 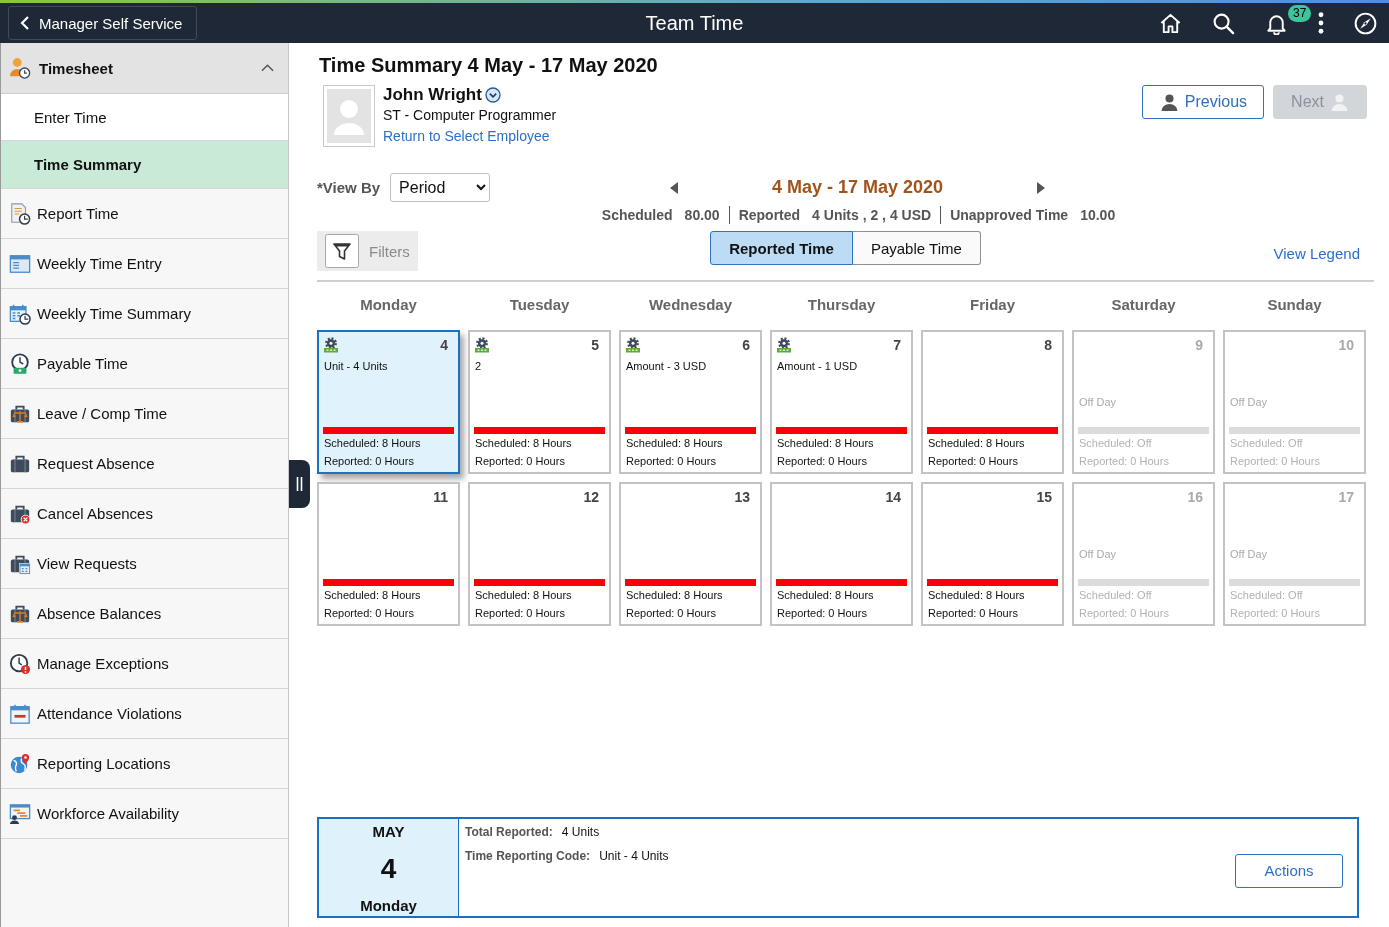 I want to click on caret-right-icon, so click(x=1041, y=187).